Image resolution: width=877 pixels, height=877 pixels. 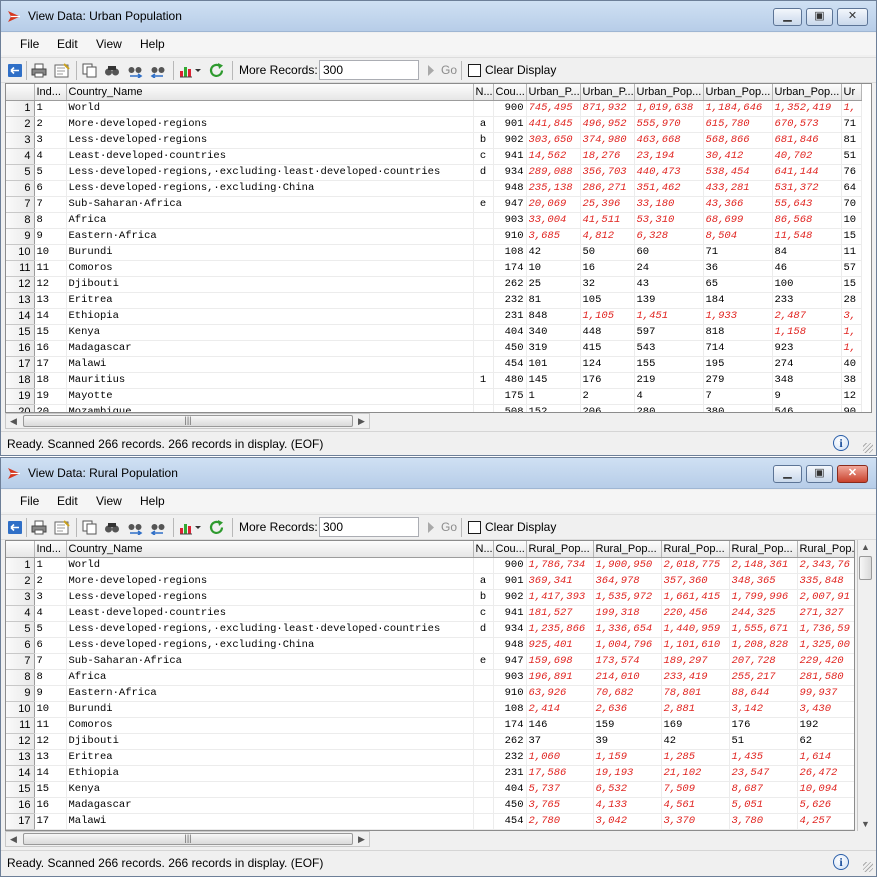 What do you see at coordinates (807, 236) in the screenshot?
I see `population-value-cell: 11,548` at bounding box center [807, 236].